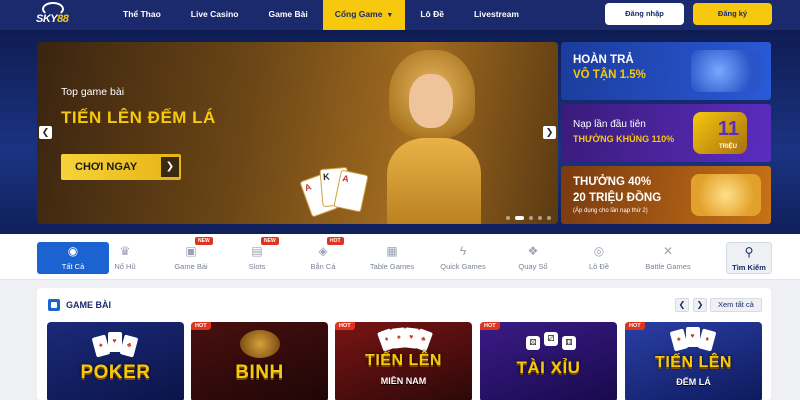 The width and height of the screenshot is (800, 400). I want to click on nav-game-bai: Game Bài, so click(288, 15).